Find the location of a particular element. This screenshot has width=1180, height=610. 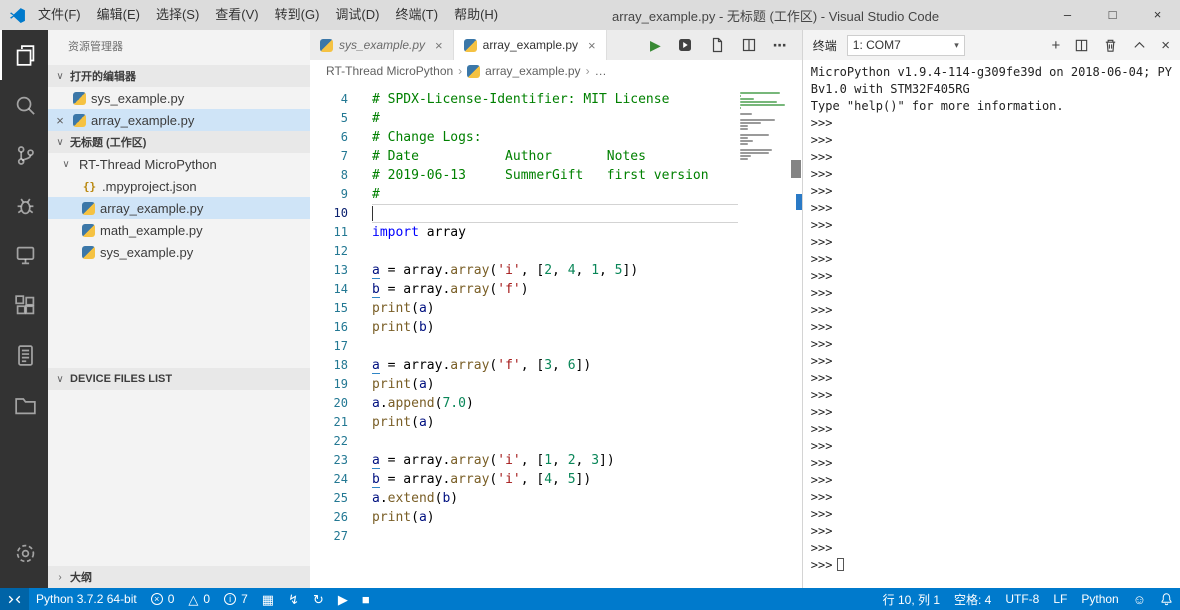

menu-item-2: 选择(S) is located at coordinates (177, 15).